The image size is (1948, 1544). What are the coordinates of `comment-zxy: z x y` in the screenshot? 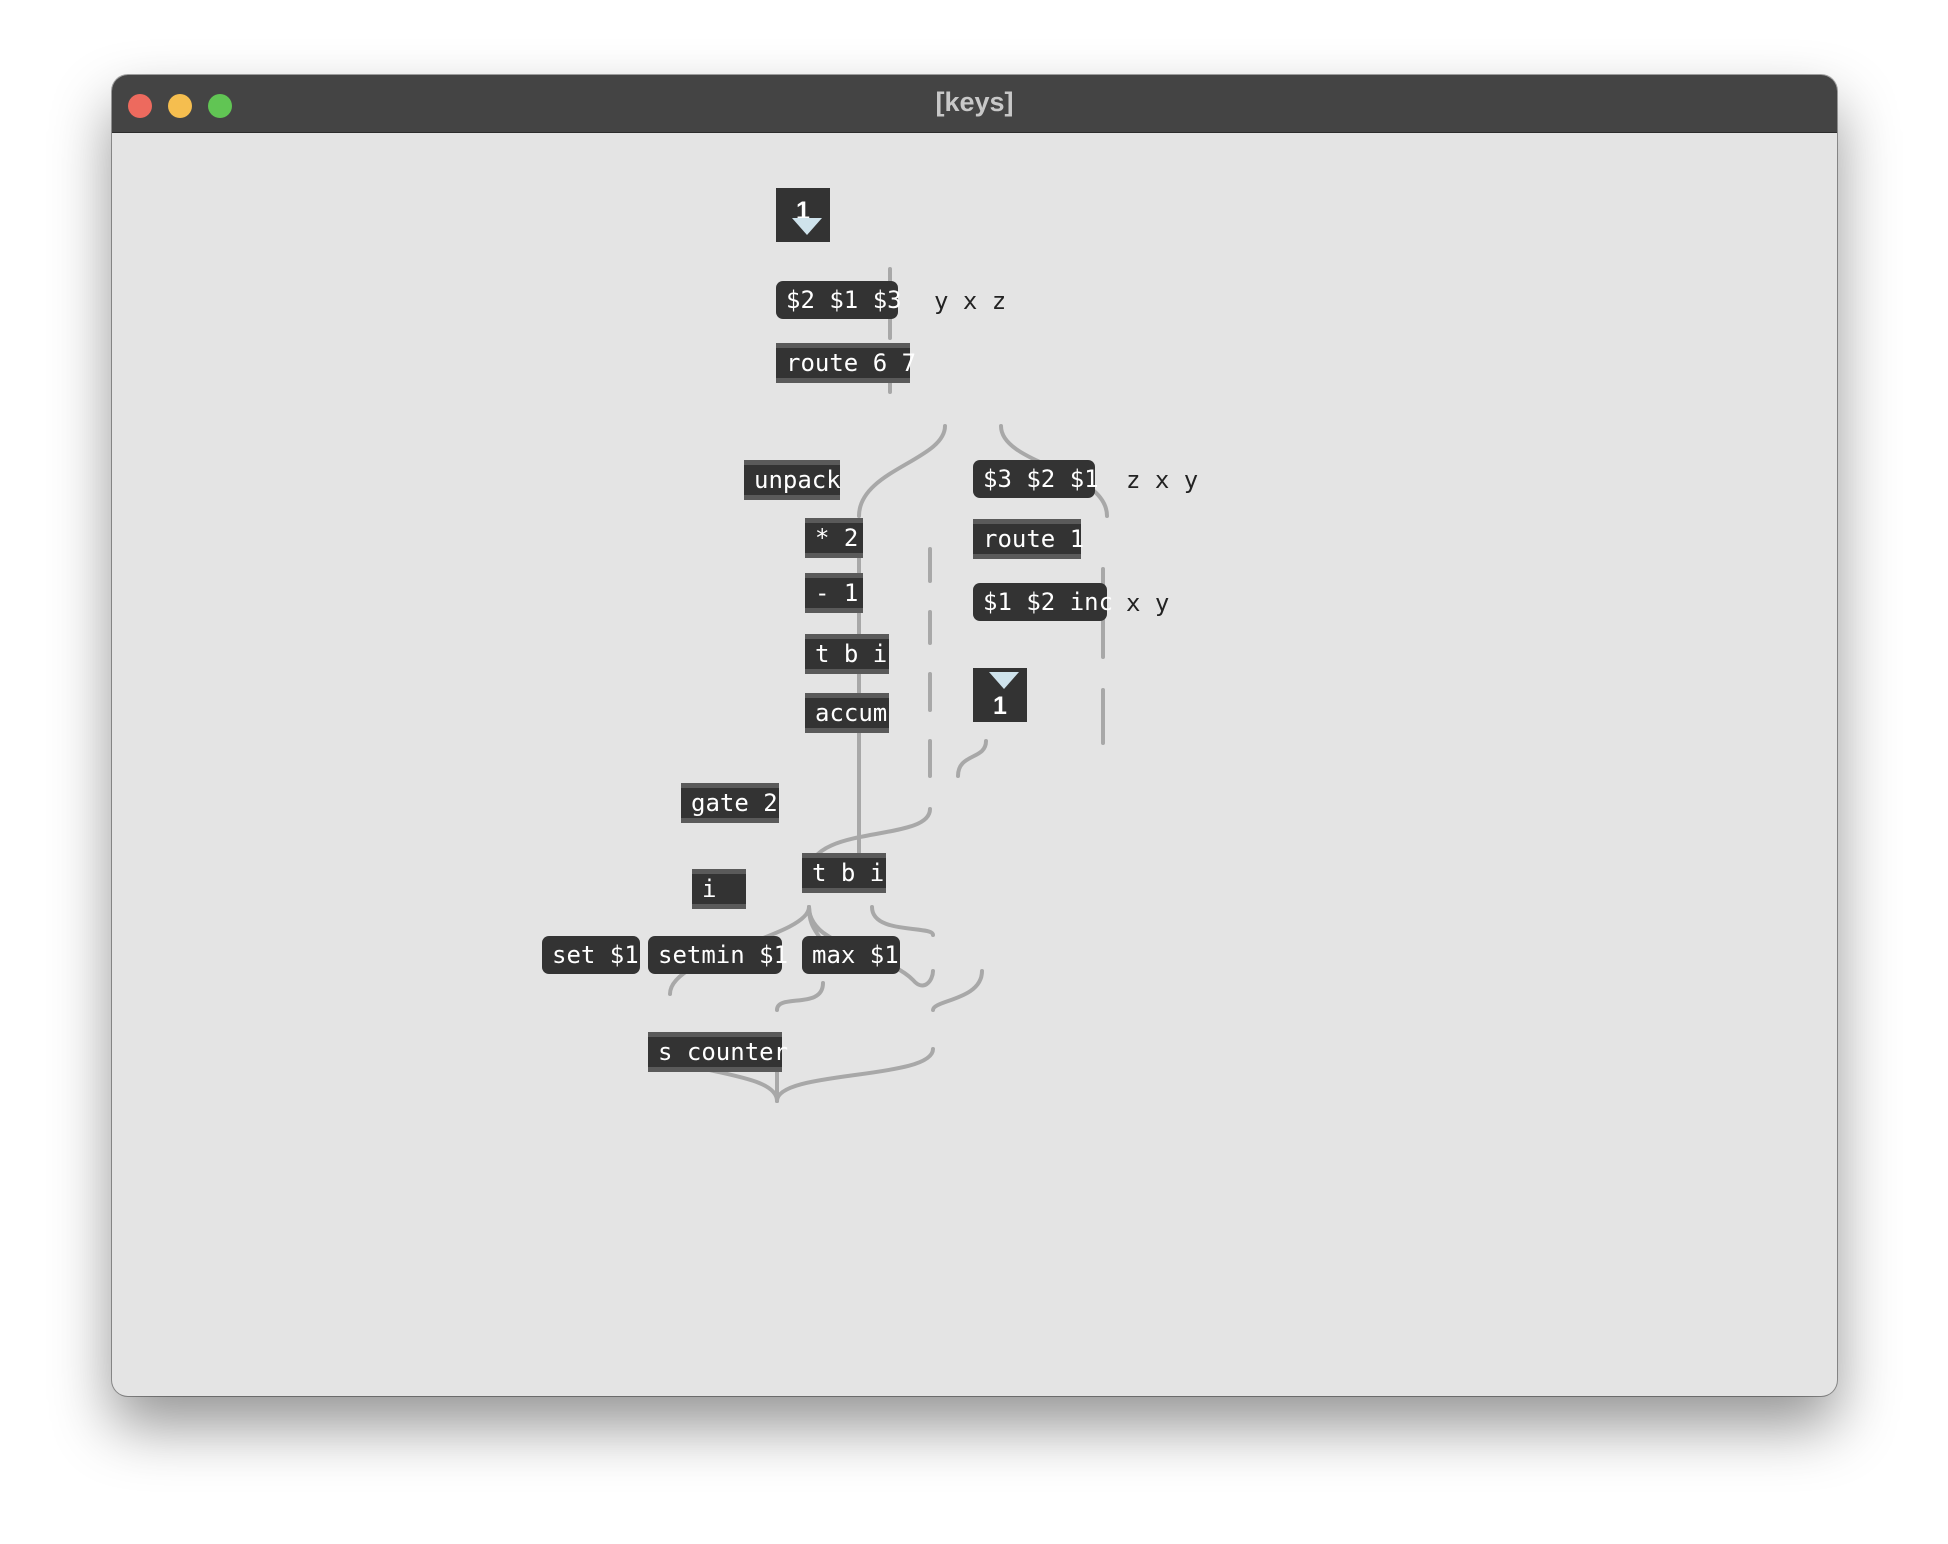 It's located at (1162, 480).